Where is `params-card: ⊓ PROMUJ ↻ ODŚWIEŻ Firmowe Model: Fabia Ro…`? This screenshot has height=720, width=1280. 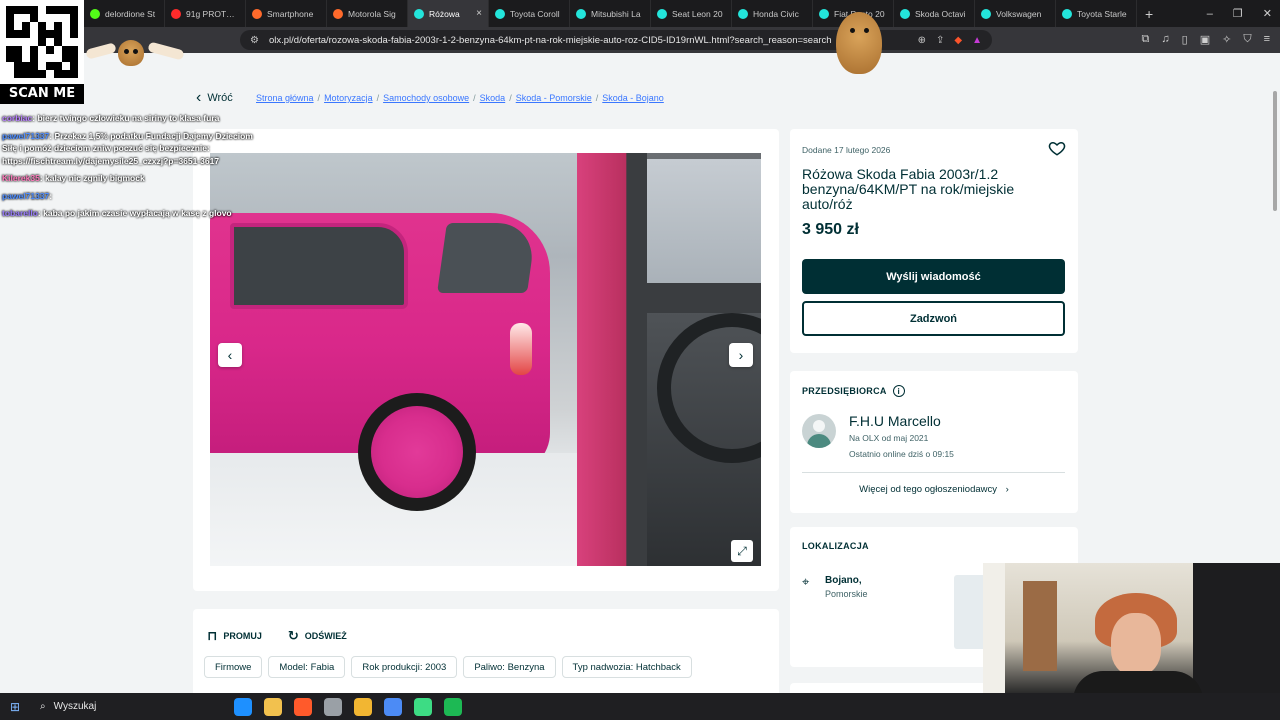
params-card: ⊓ PROMUJ ↻ ODŚWIEŻ Firmowe Model: Fabia Ro… is located at coordinates (486, 651).